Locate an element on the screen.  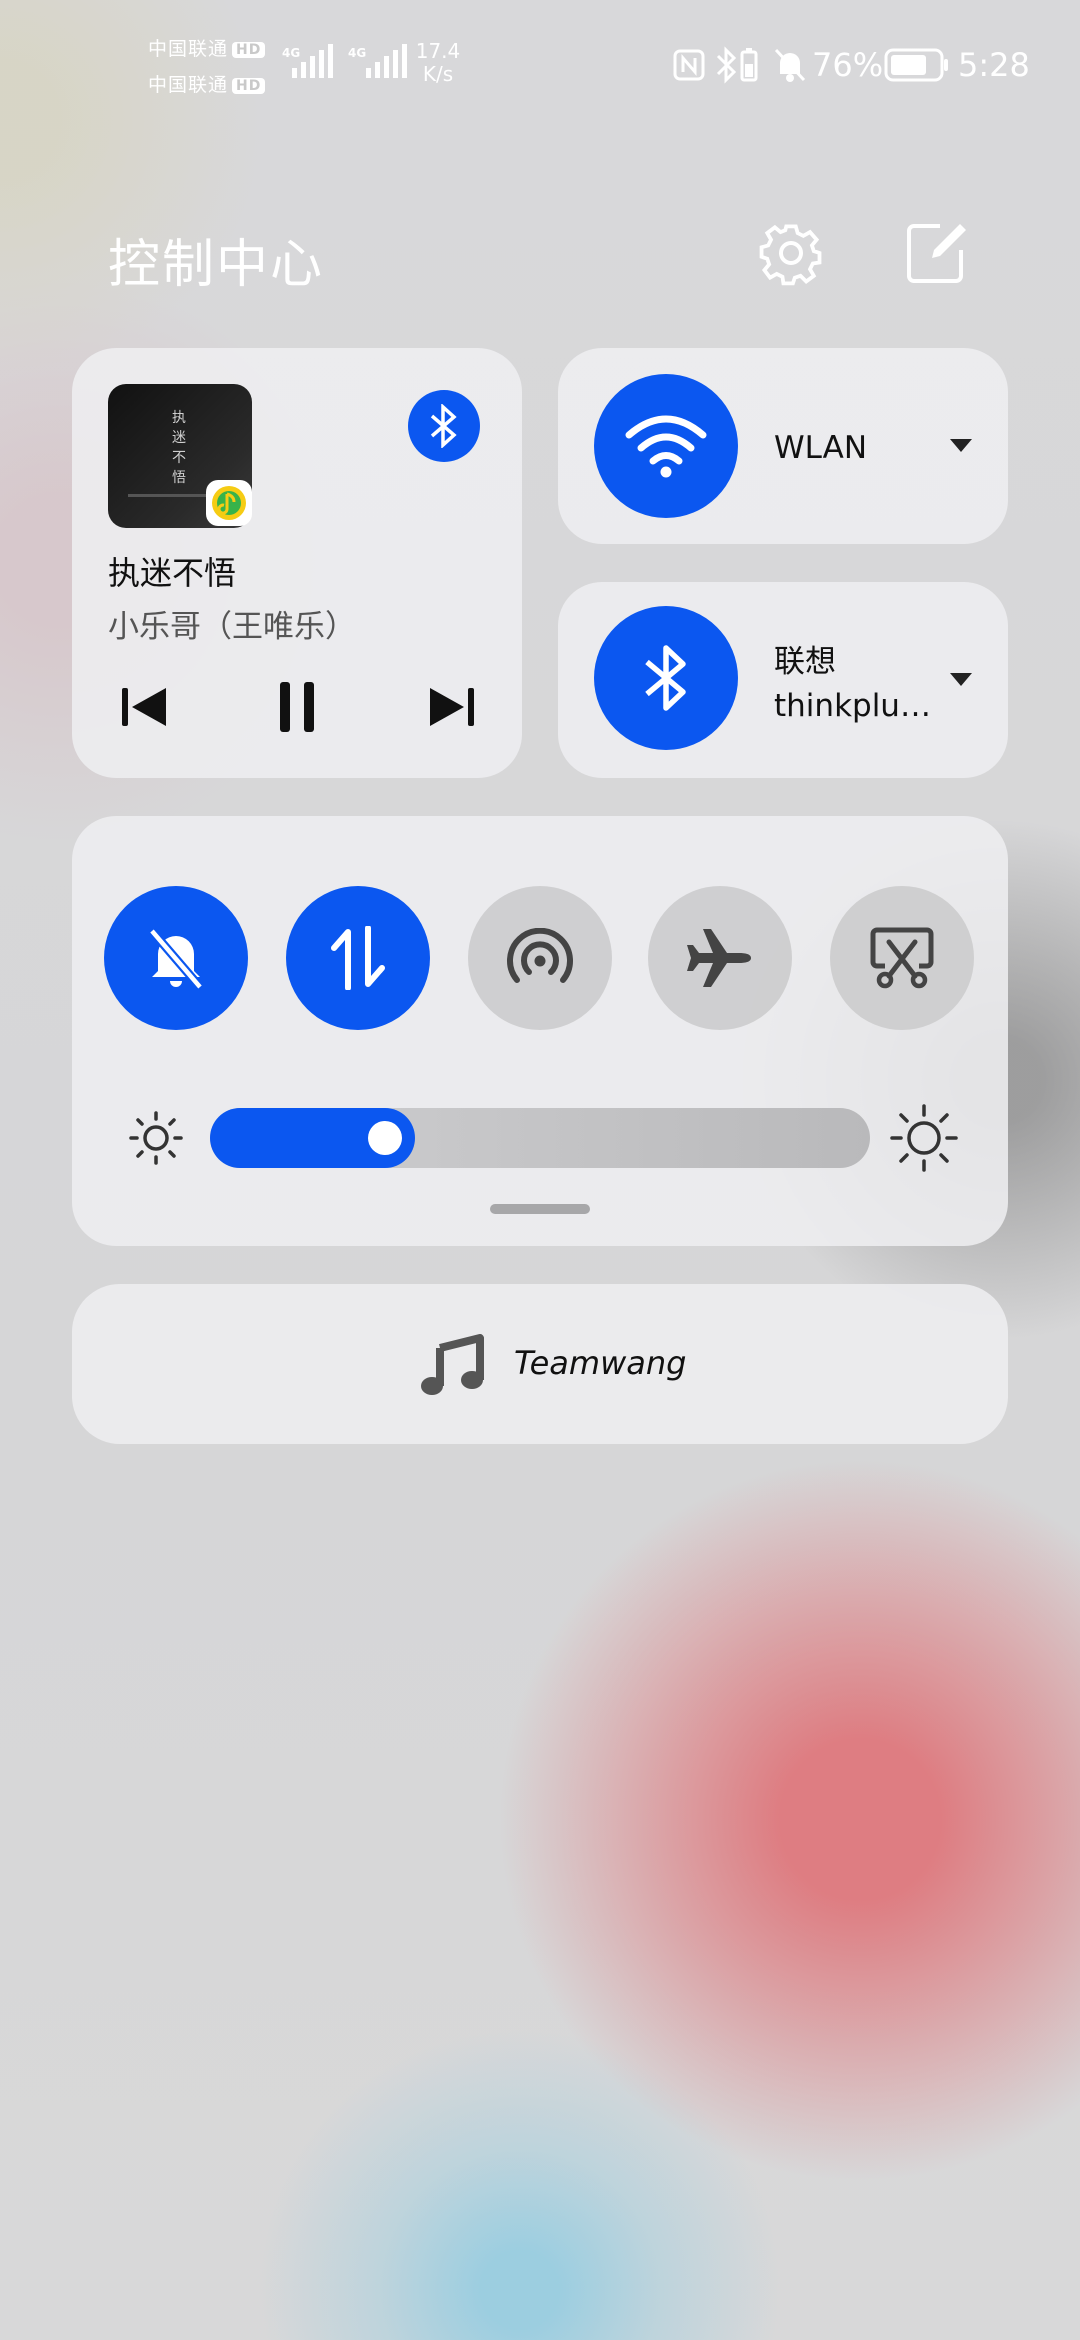
speed-unit: K/s is located at coordinates (438, 74).